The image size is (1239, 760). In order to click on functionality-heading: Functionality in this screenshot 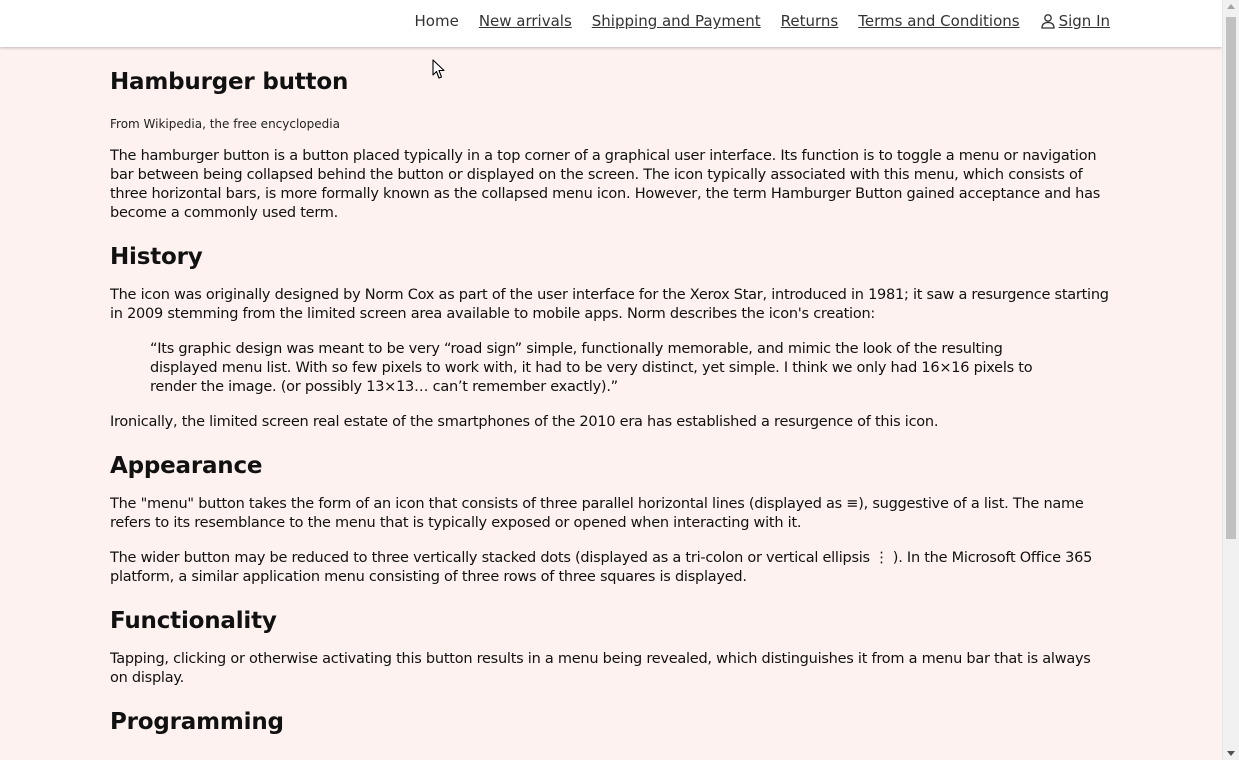, I will do `click(193, 621)`.